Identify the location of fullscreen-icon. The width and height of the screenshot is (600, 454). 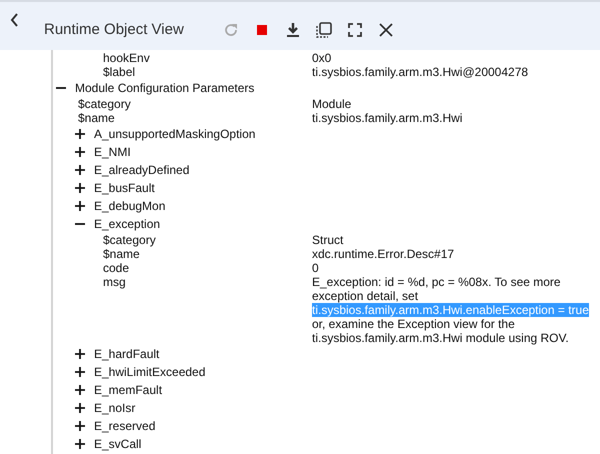
(355, 30).